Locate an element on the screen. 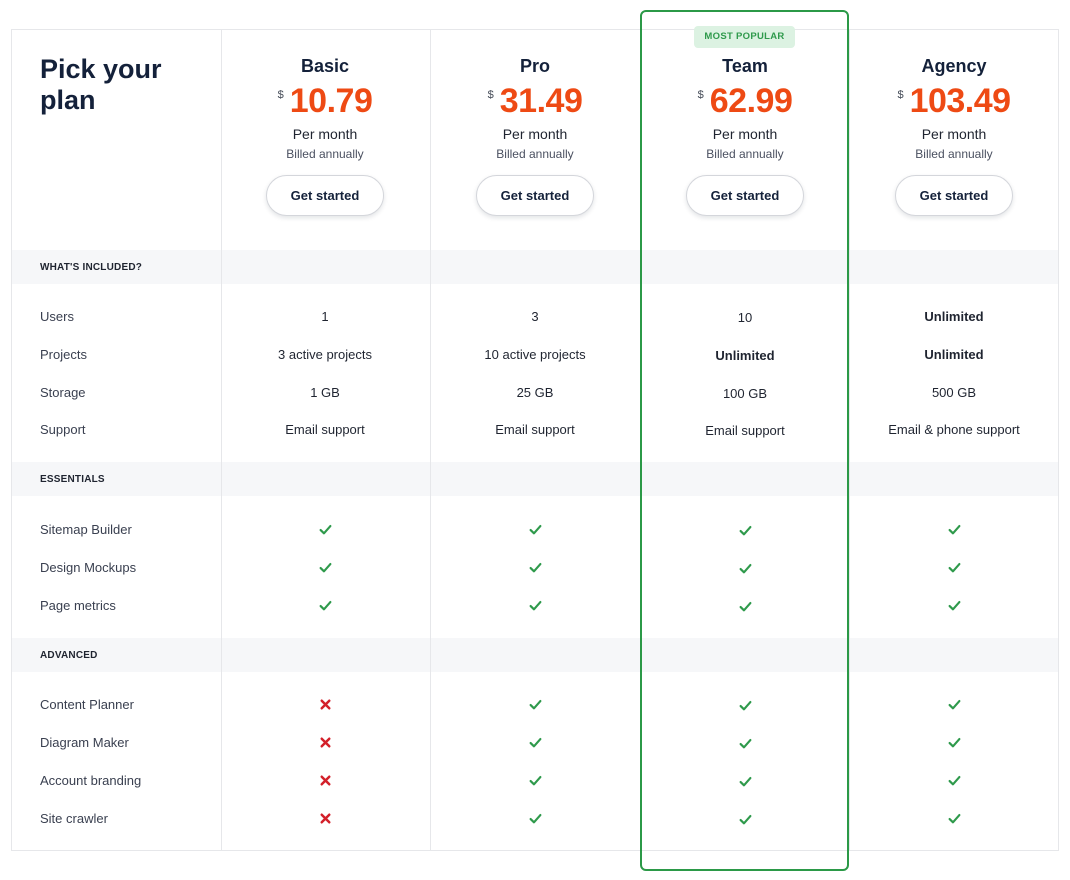 This screenshot has height=880, width=1070. plan-price: $10.79 is located at coordinates (325, 101).